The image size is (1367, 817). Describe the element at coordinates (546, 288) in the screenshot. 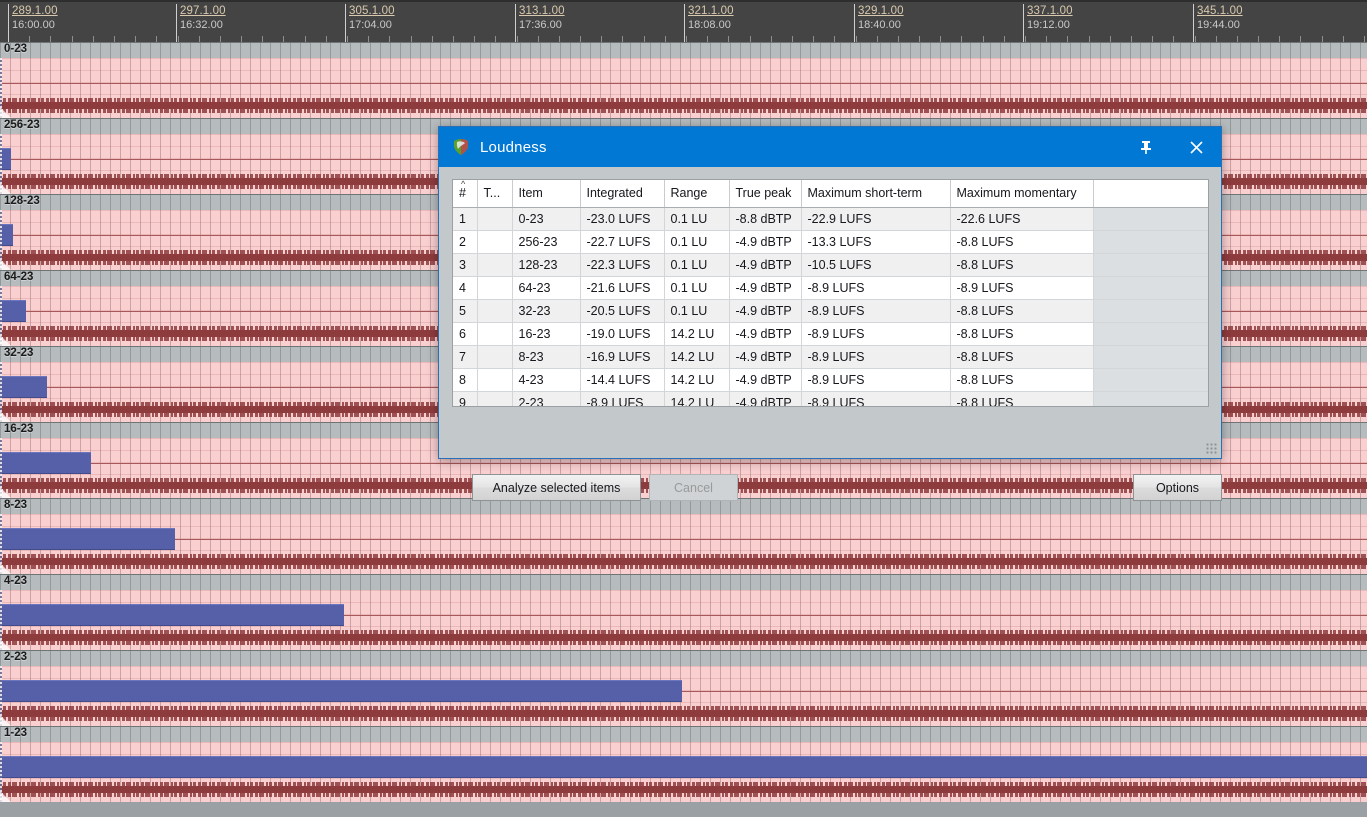

I see `cell-item: 64-23` at that location.